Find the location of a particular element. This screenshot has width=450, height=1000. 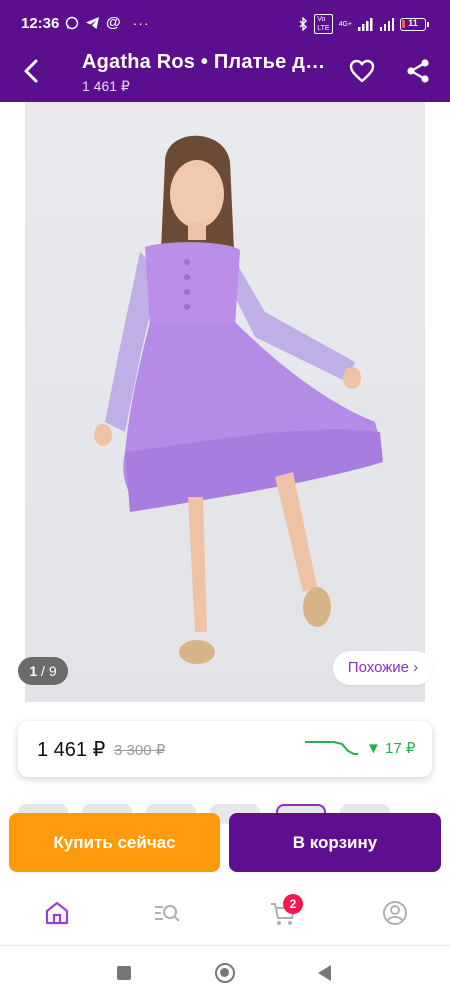

profile-icon is located at coordinates (395, 913).